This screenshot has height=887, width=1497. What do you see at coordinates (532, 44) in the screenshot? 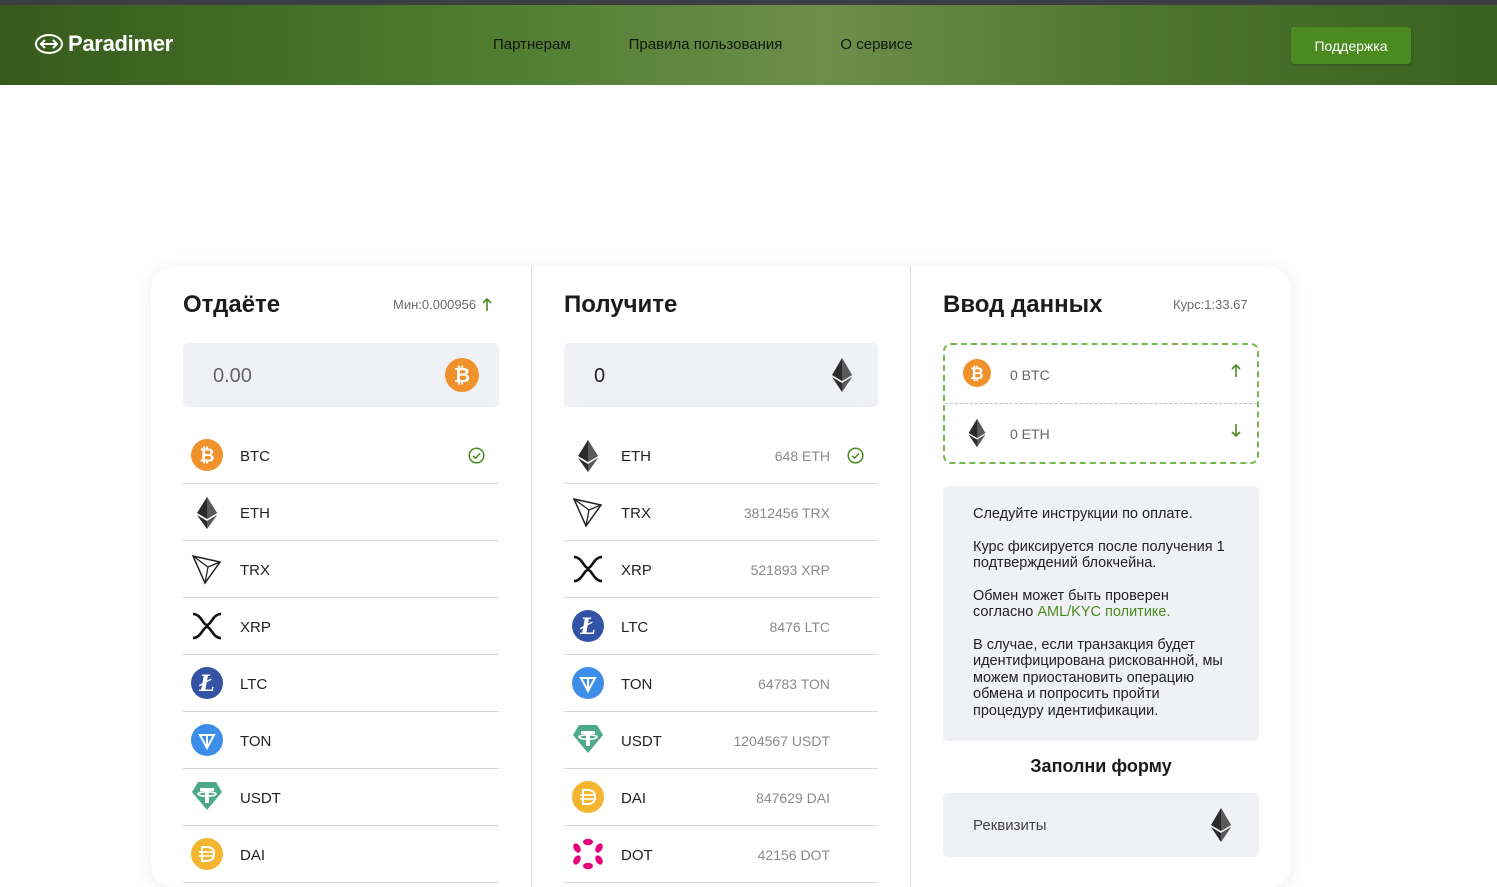
I see `nav-link-partners: Партнерам` at bounding box center [532, 44].